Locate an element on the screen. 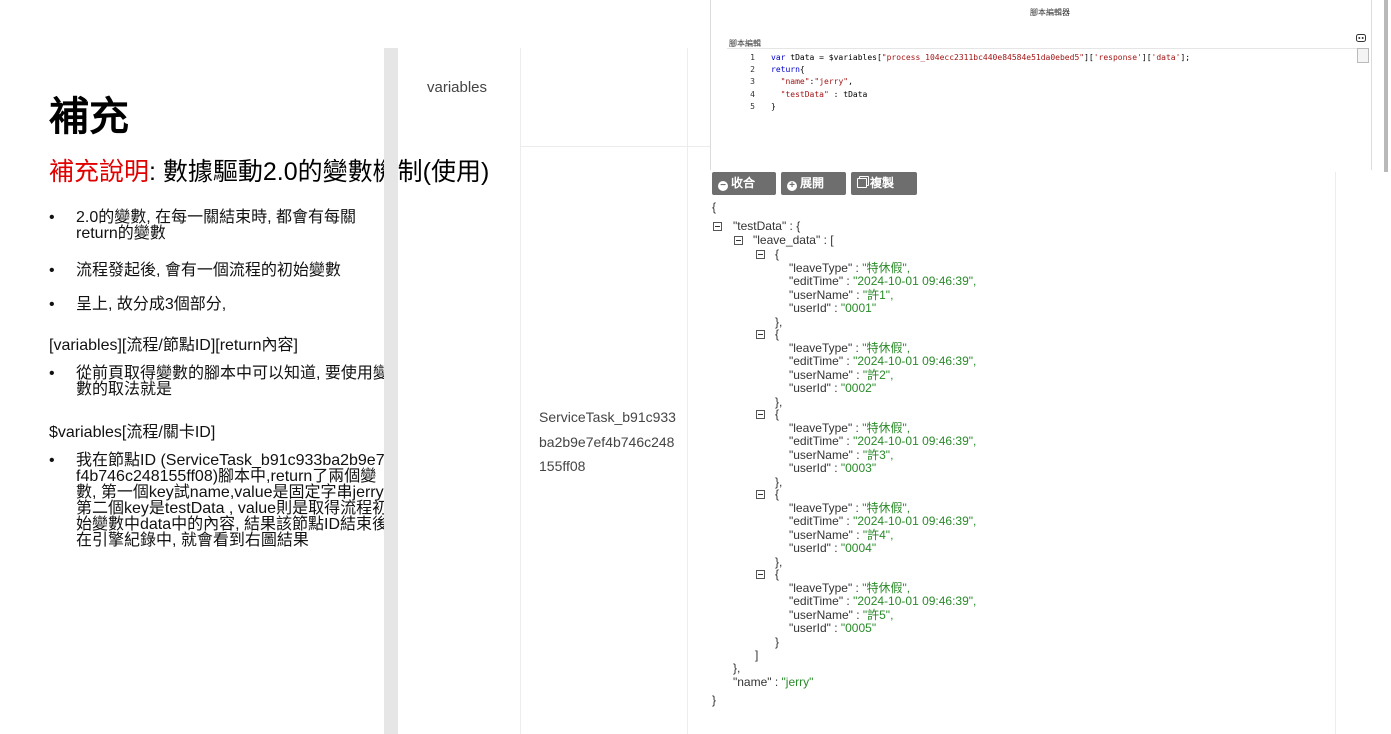  line-number: 2 is located at coordinates (752, 70).